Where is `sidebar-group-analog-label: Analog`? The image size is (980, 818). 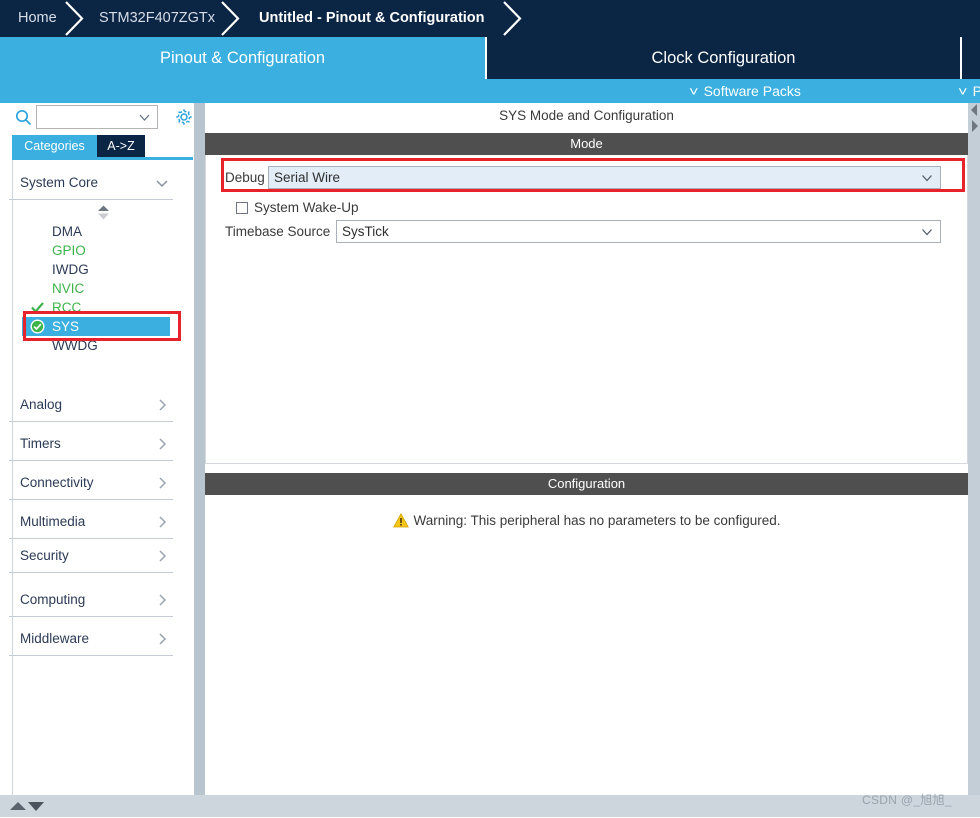
sidebar-group-analog-label: Analog is located at coordinates (41, 404).